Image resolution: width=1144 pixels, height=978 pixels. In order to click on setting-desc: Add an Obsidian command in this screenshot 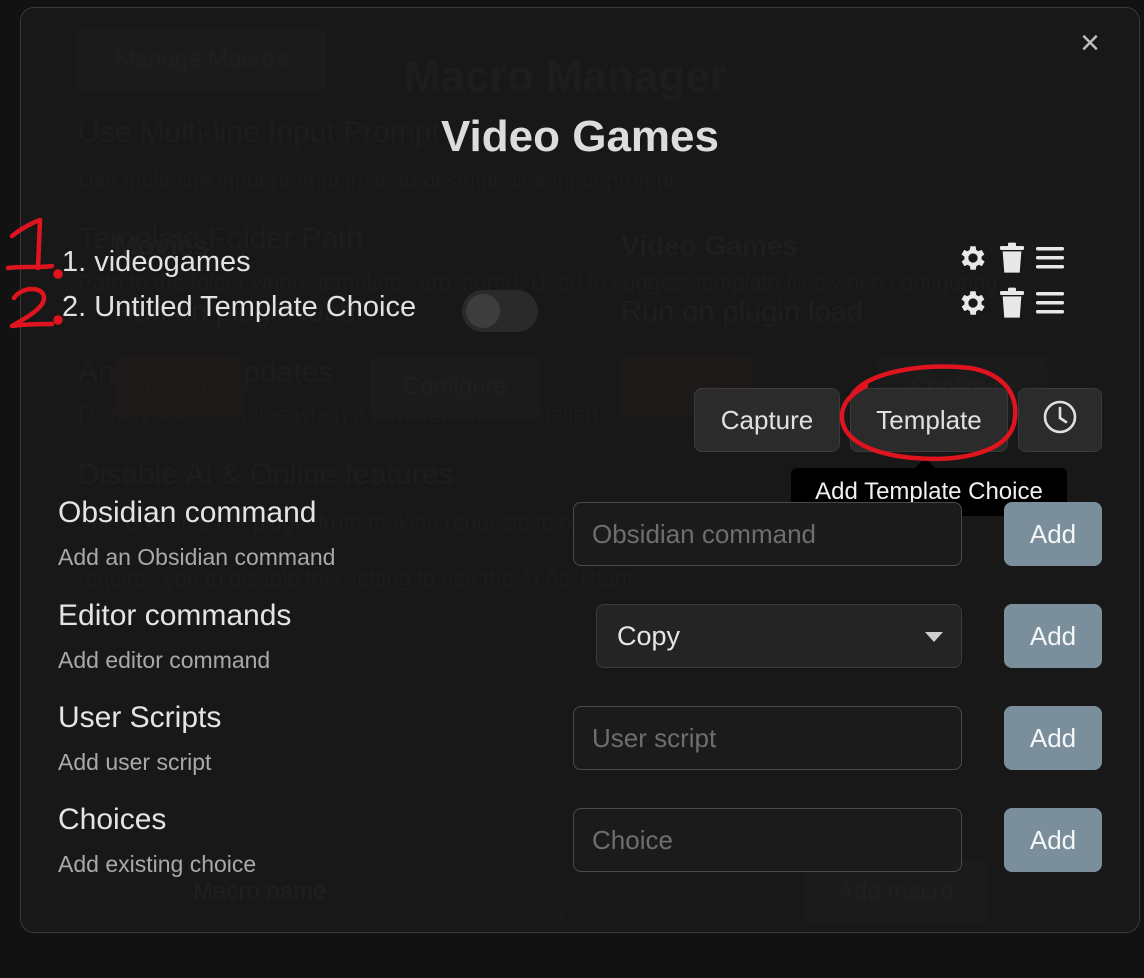, I will do `click(197, 557)`.